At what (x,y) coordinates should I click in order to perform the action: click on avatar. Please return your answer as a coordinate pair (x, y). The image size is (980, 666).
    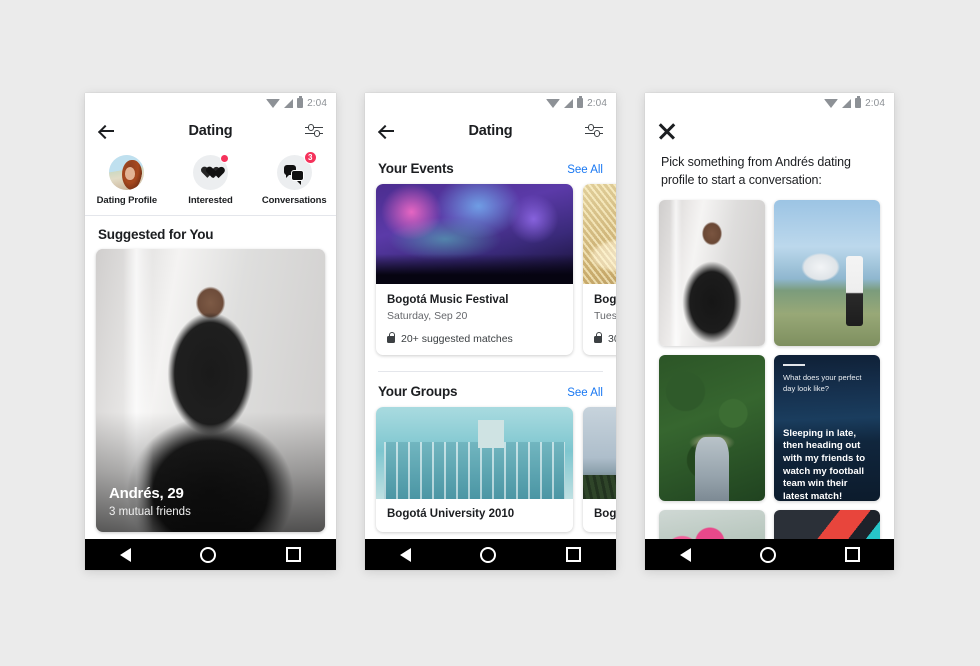
    Looking at the image, I should click on (127, 172).